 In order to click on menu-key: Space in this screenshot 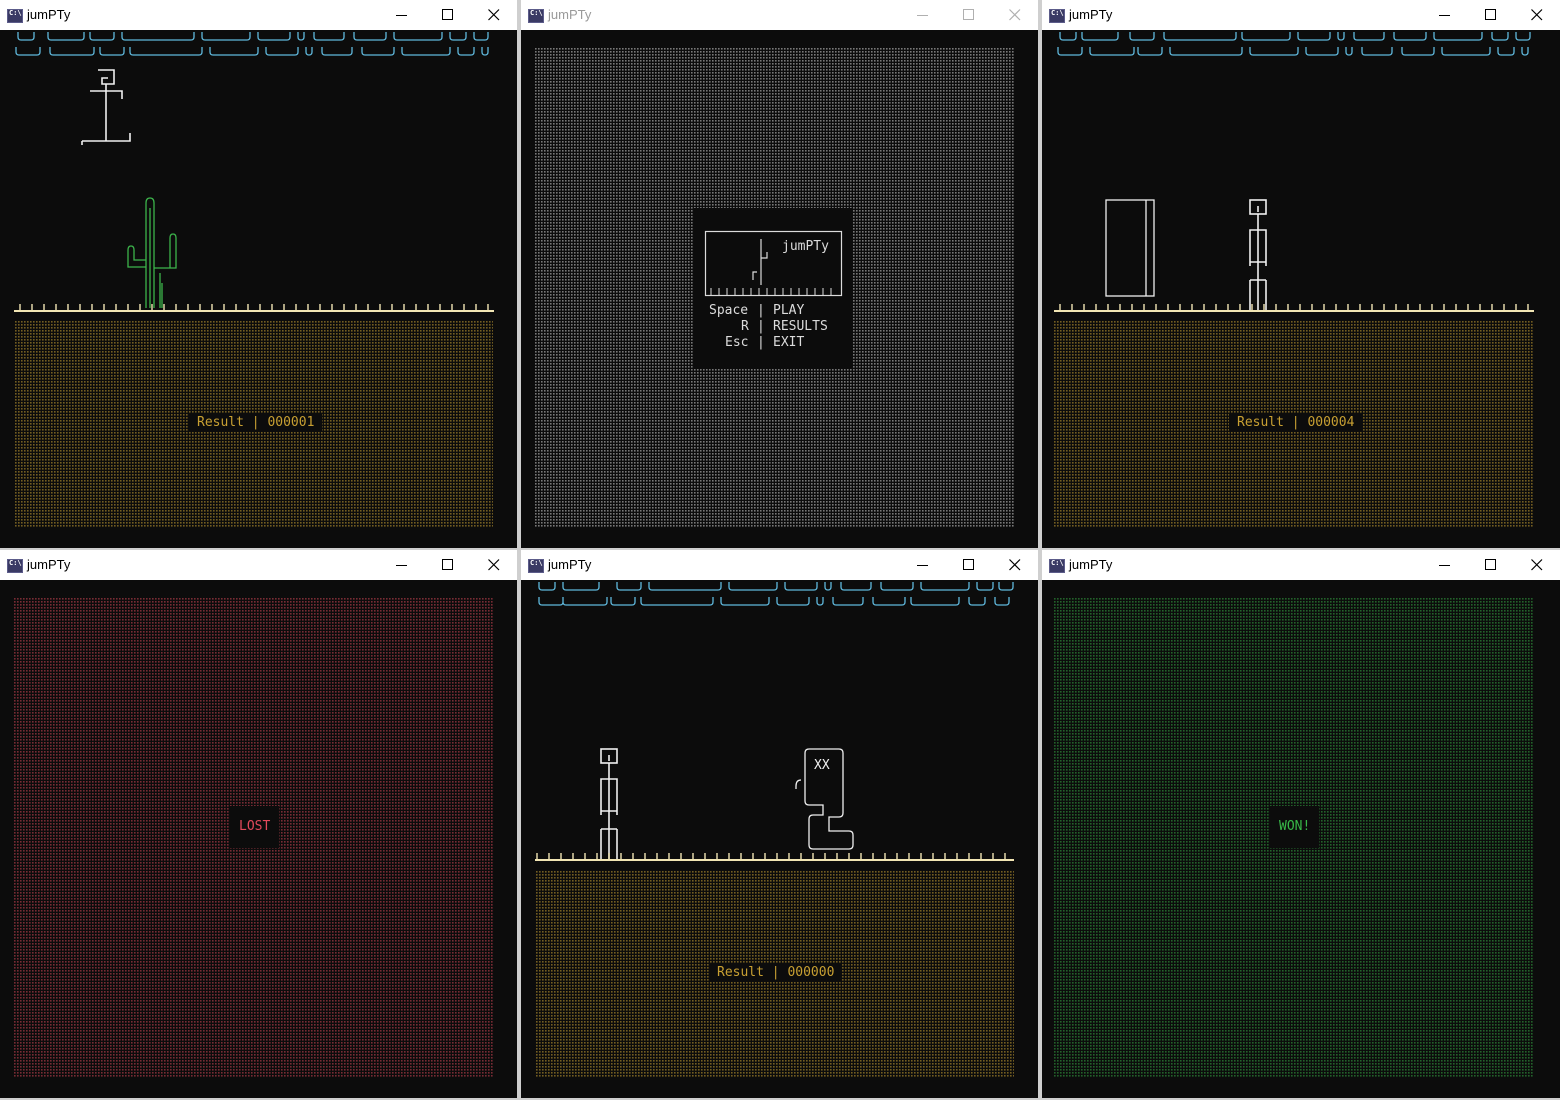, I will do `click(729, 310)`.